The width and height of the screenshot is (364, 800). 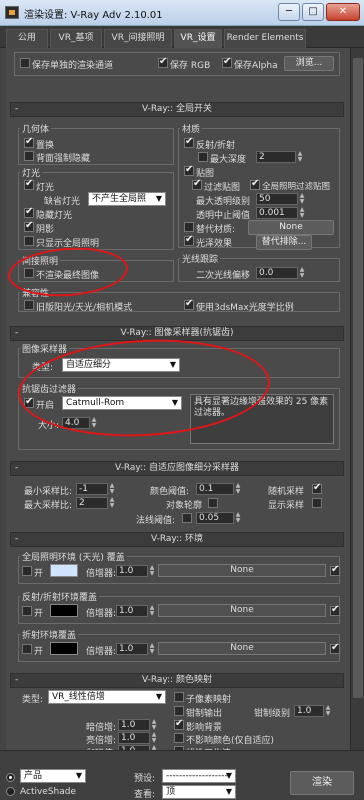 I want to click on reflection-checkbox, so click(x=189, y=142).